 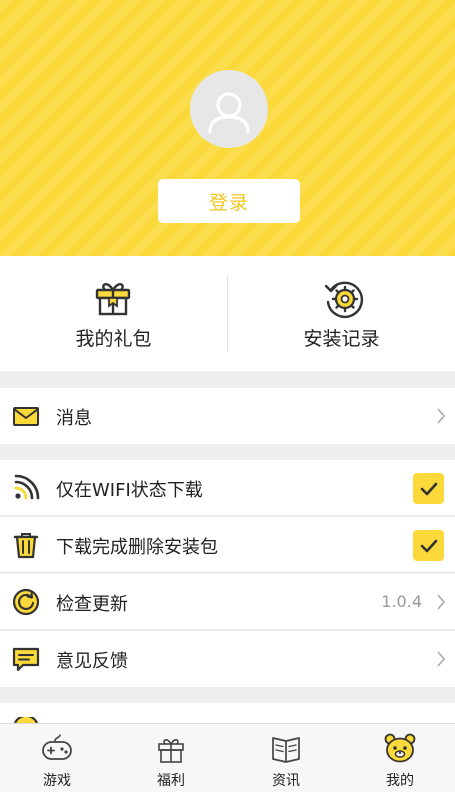 What do you see at coordinates (26, 416) in the screenshot?
I see `envelope-icon` at bounding box center [26, 416].